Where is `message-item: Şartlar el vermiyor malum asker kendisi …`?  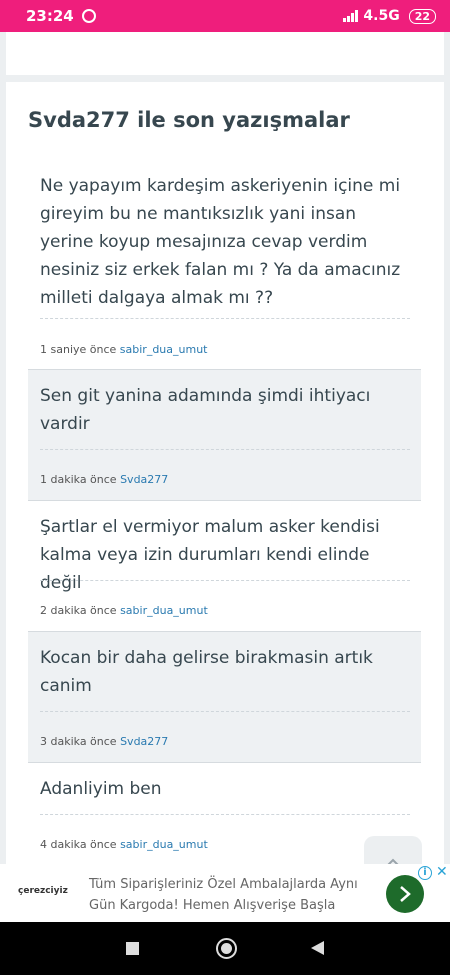
message-item: Şartlar el vermiyor malum asker kendisi … is located at coordinates (224, 566).